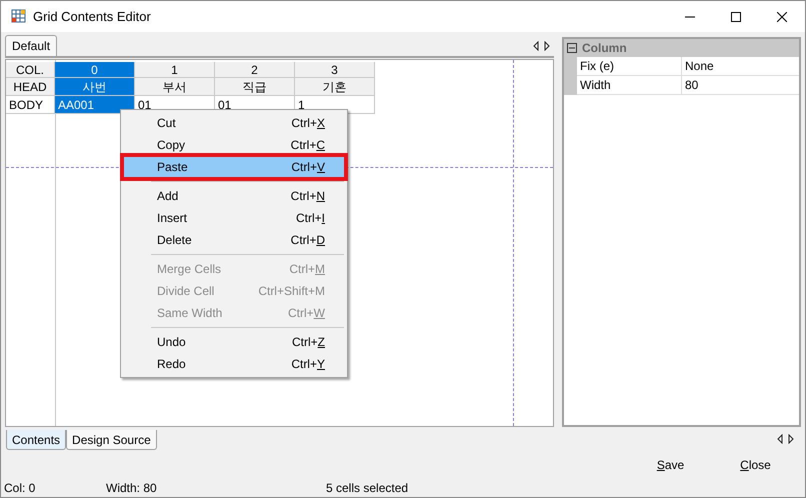  Describe the element at coordinates (740, 66) in the screenshot. I see `property-value: None` at that location.